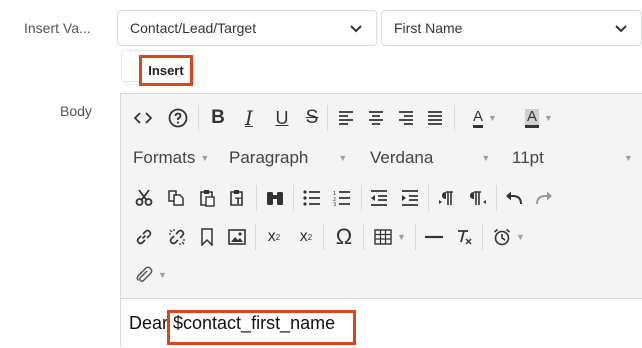  Describe the element at coordinates (312, 118) in the screenshot. I see `strikethrough-button: S` at that location.